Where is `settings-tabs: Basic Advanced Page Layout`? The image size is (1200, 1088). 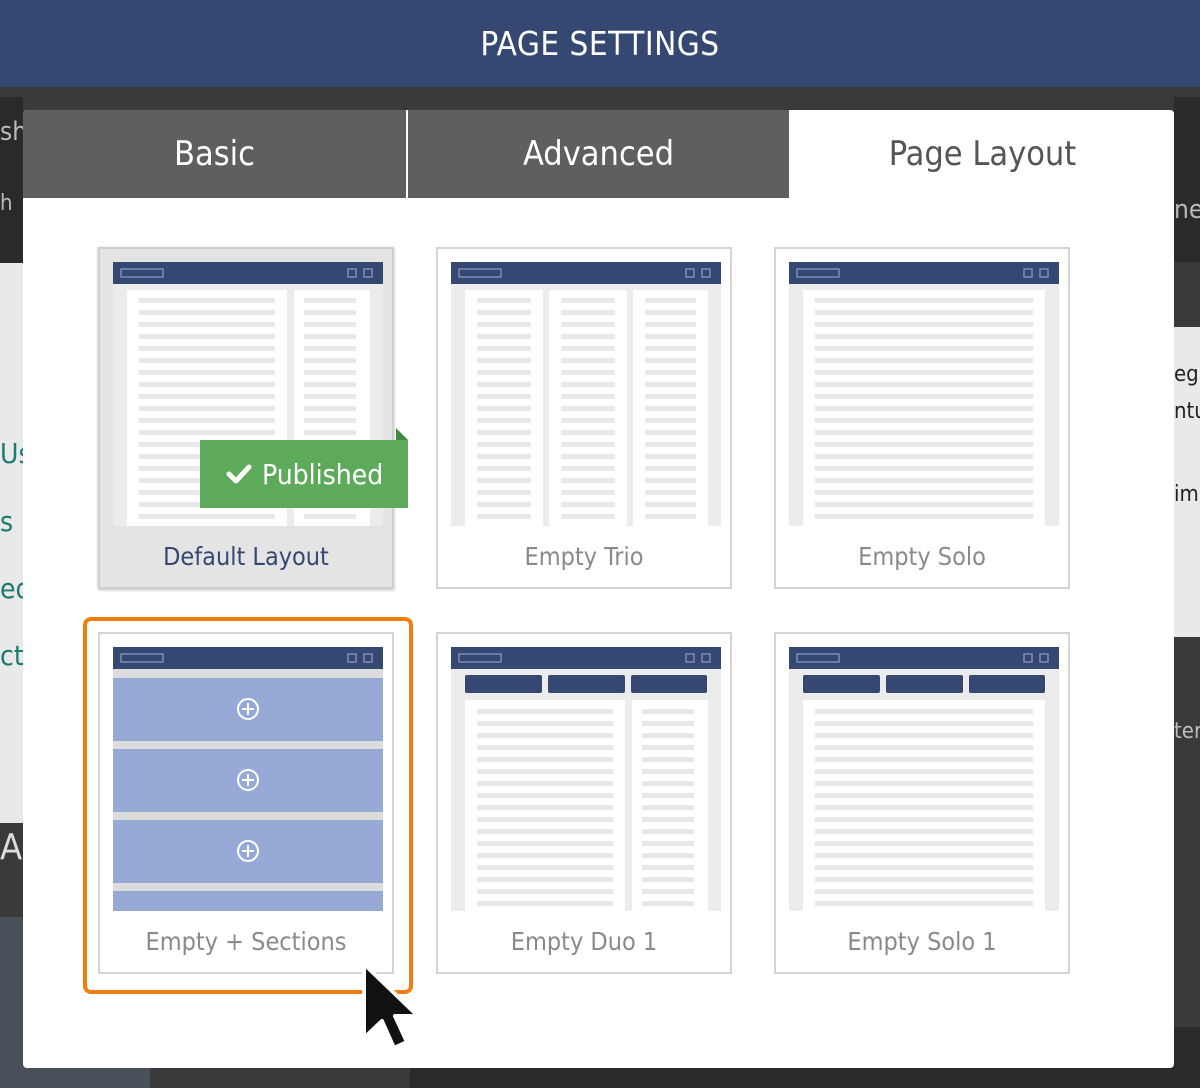 settings-tabs: Basic Advanced Page Layout is located at coordinates (598, 154).